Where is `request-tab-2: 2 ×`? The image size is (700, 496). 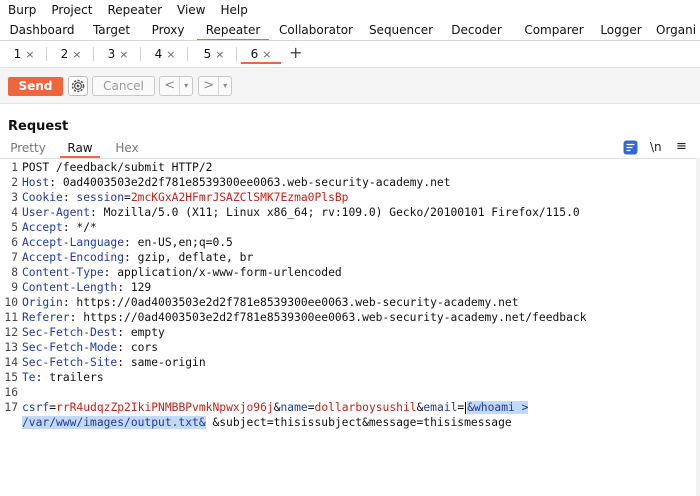
request-tab-2: 2 × is located at coordinates (71, 54).